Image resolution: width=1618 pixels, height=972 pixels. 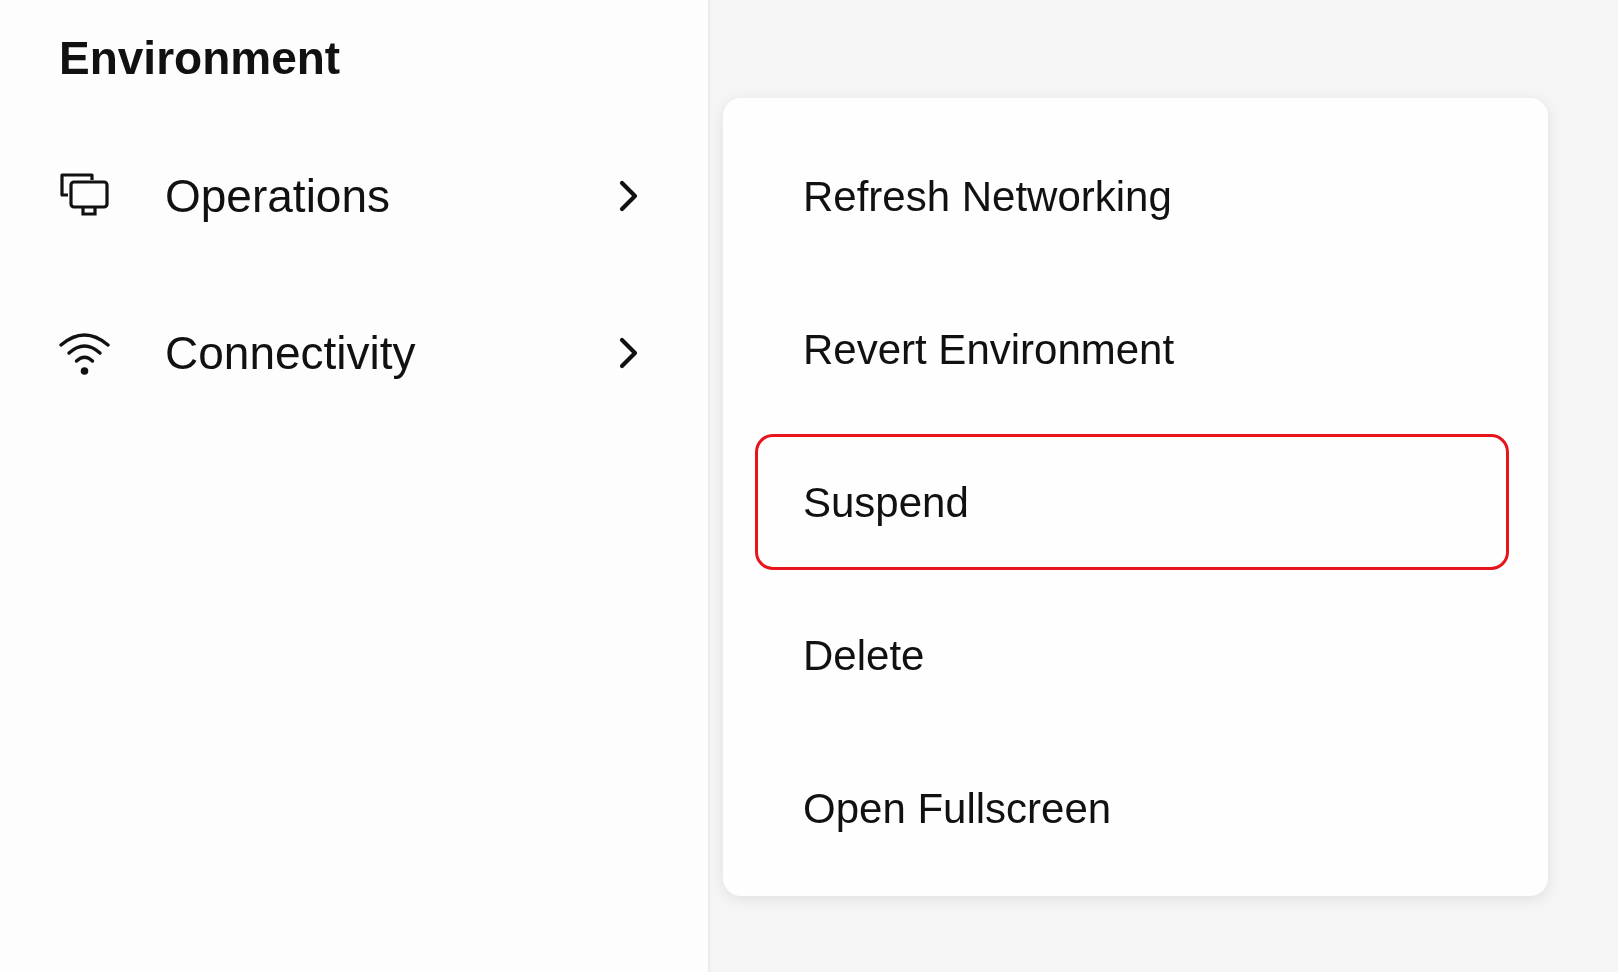 I want to click on menu-item: Refresh Networking, so click(x=1132, y=196).